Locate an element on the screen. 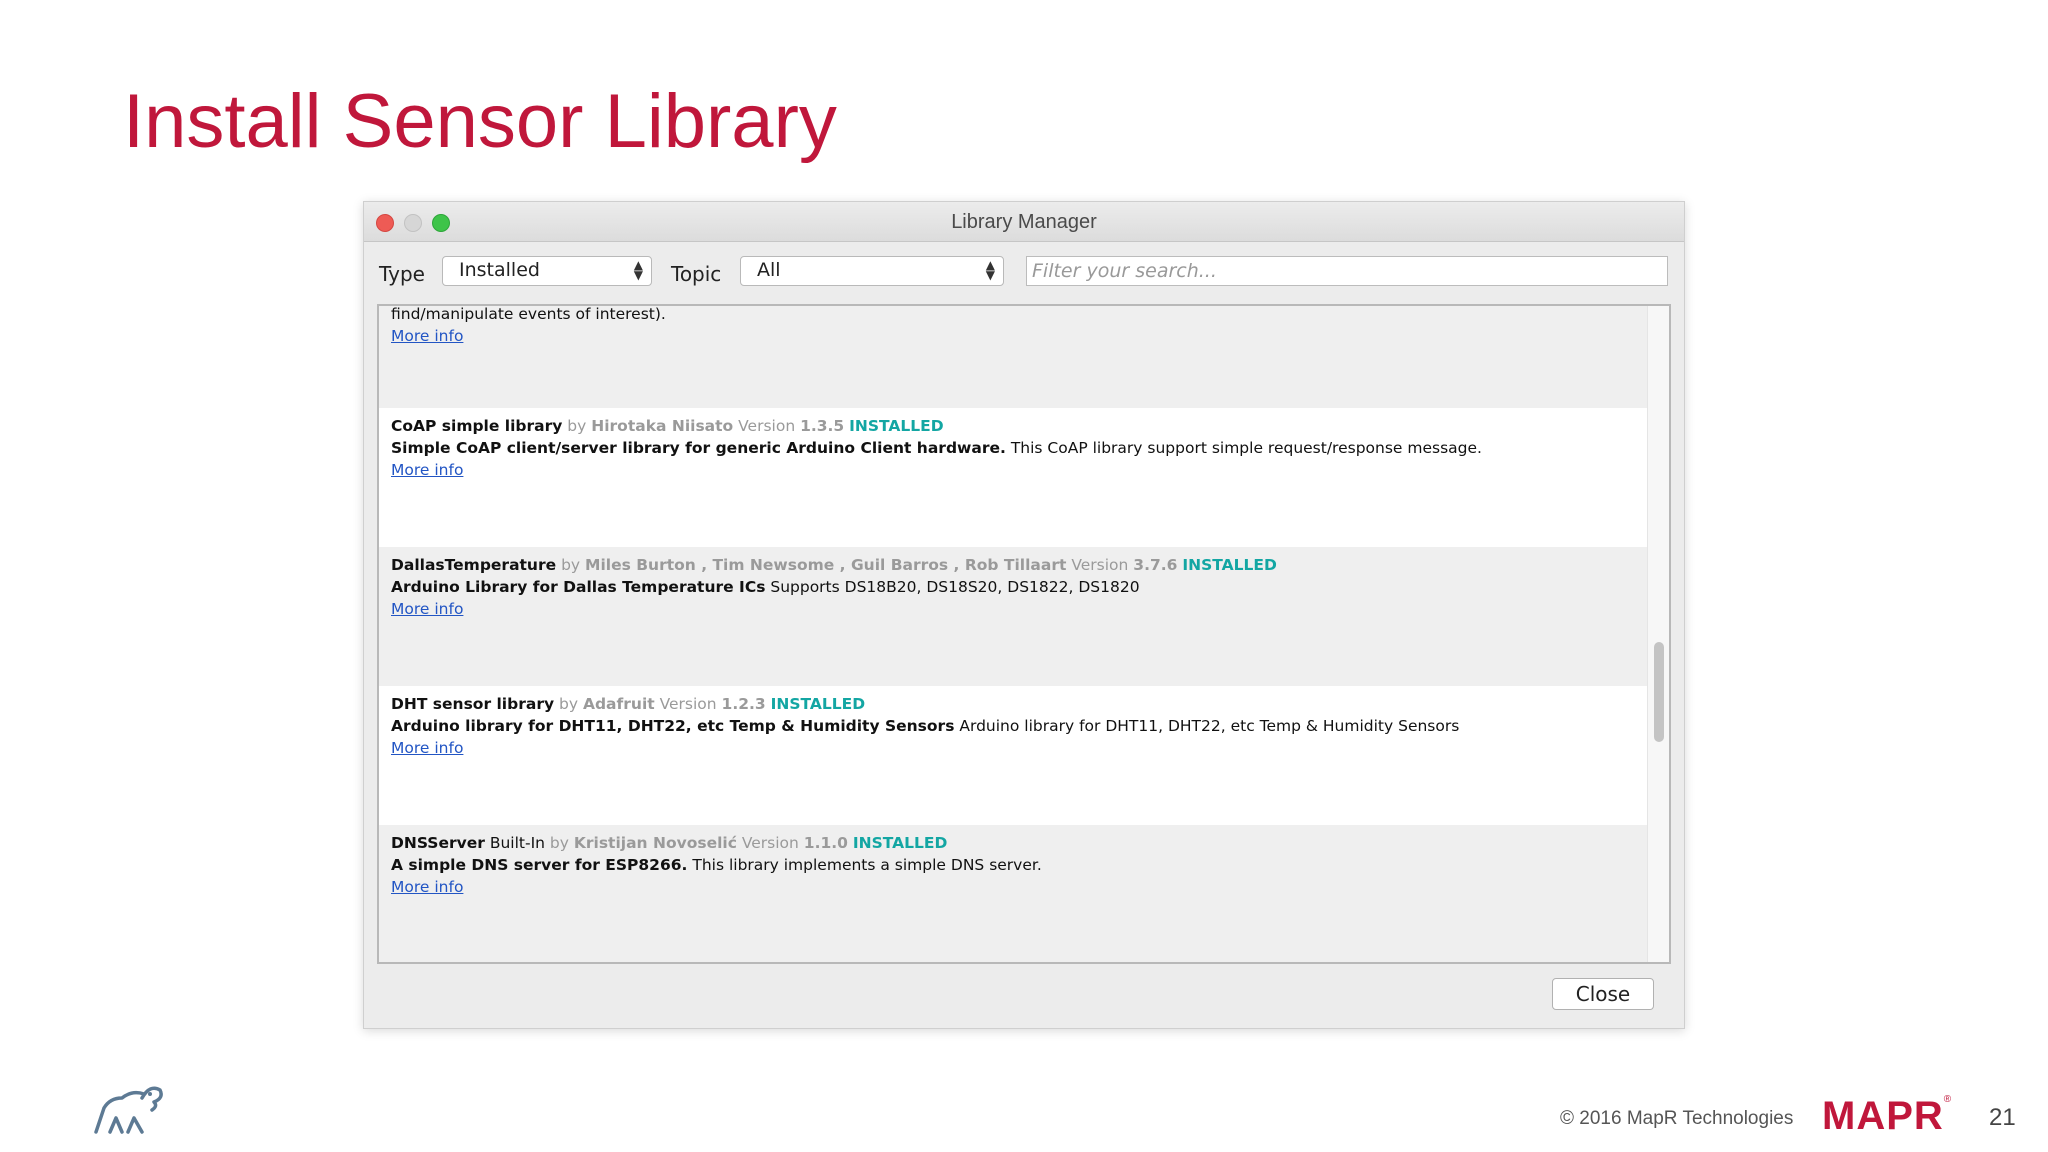  library-version: 1.1.0 is located at coordinates (825, 843).